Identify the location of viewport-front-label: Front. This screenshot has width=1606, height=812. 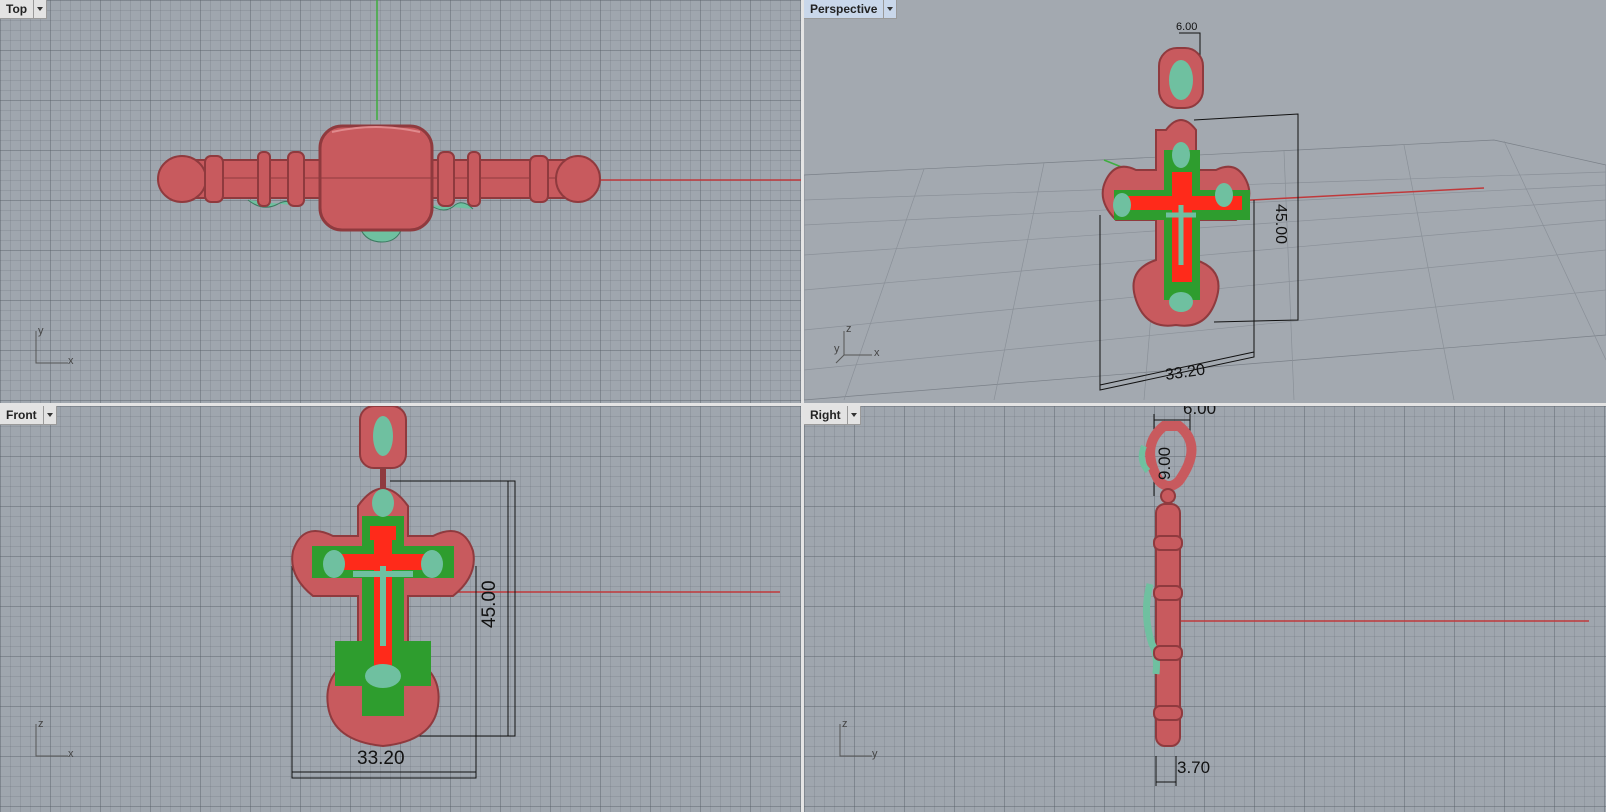
(21, 415).